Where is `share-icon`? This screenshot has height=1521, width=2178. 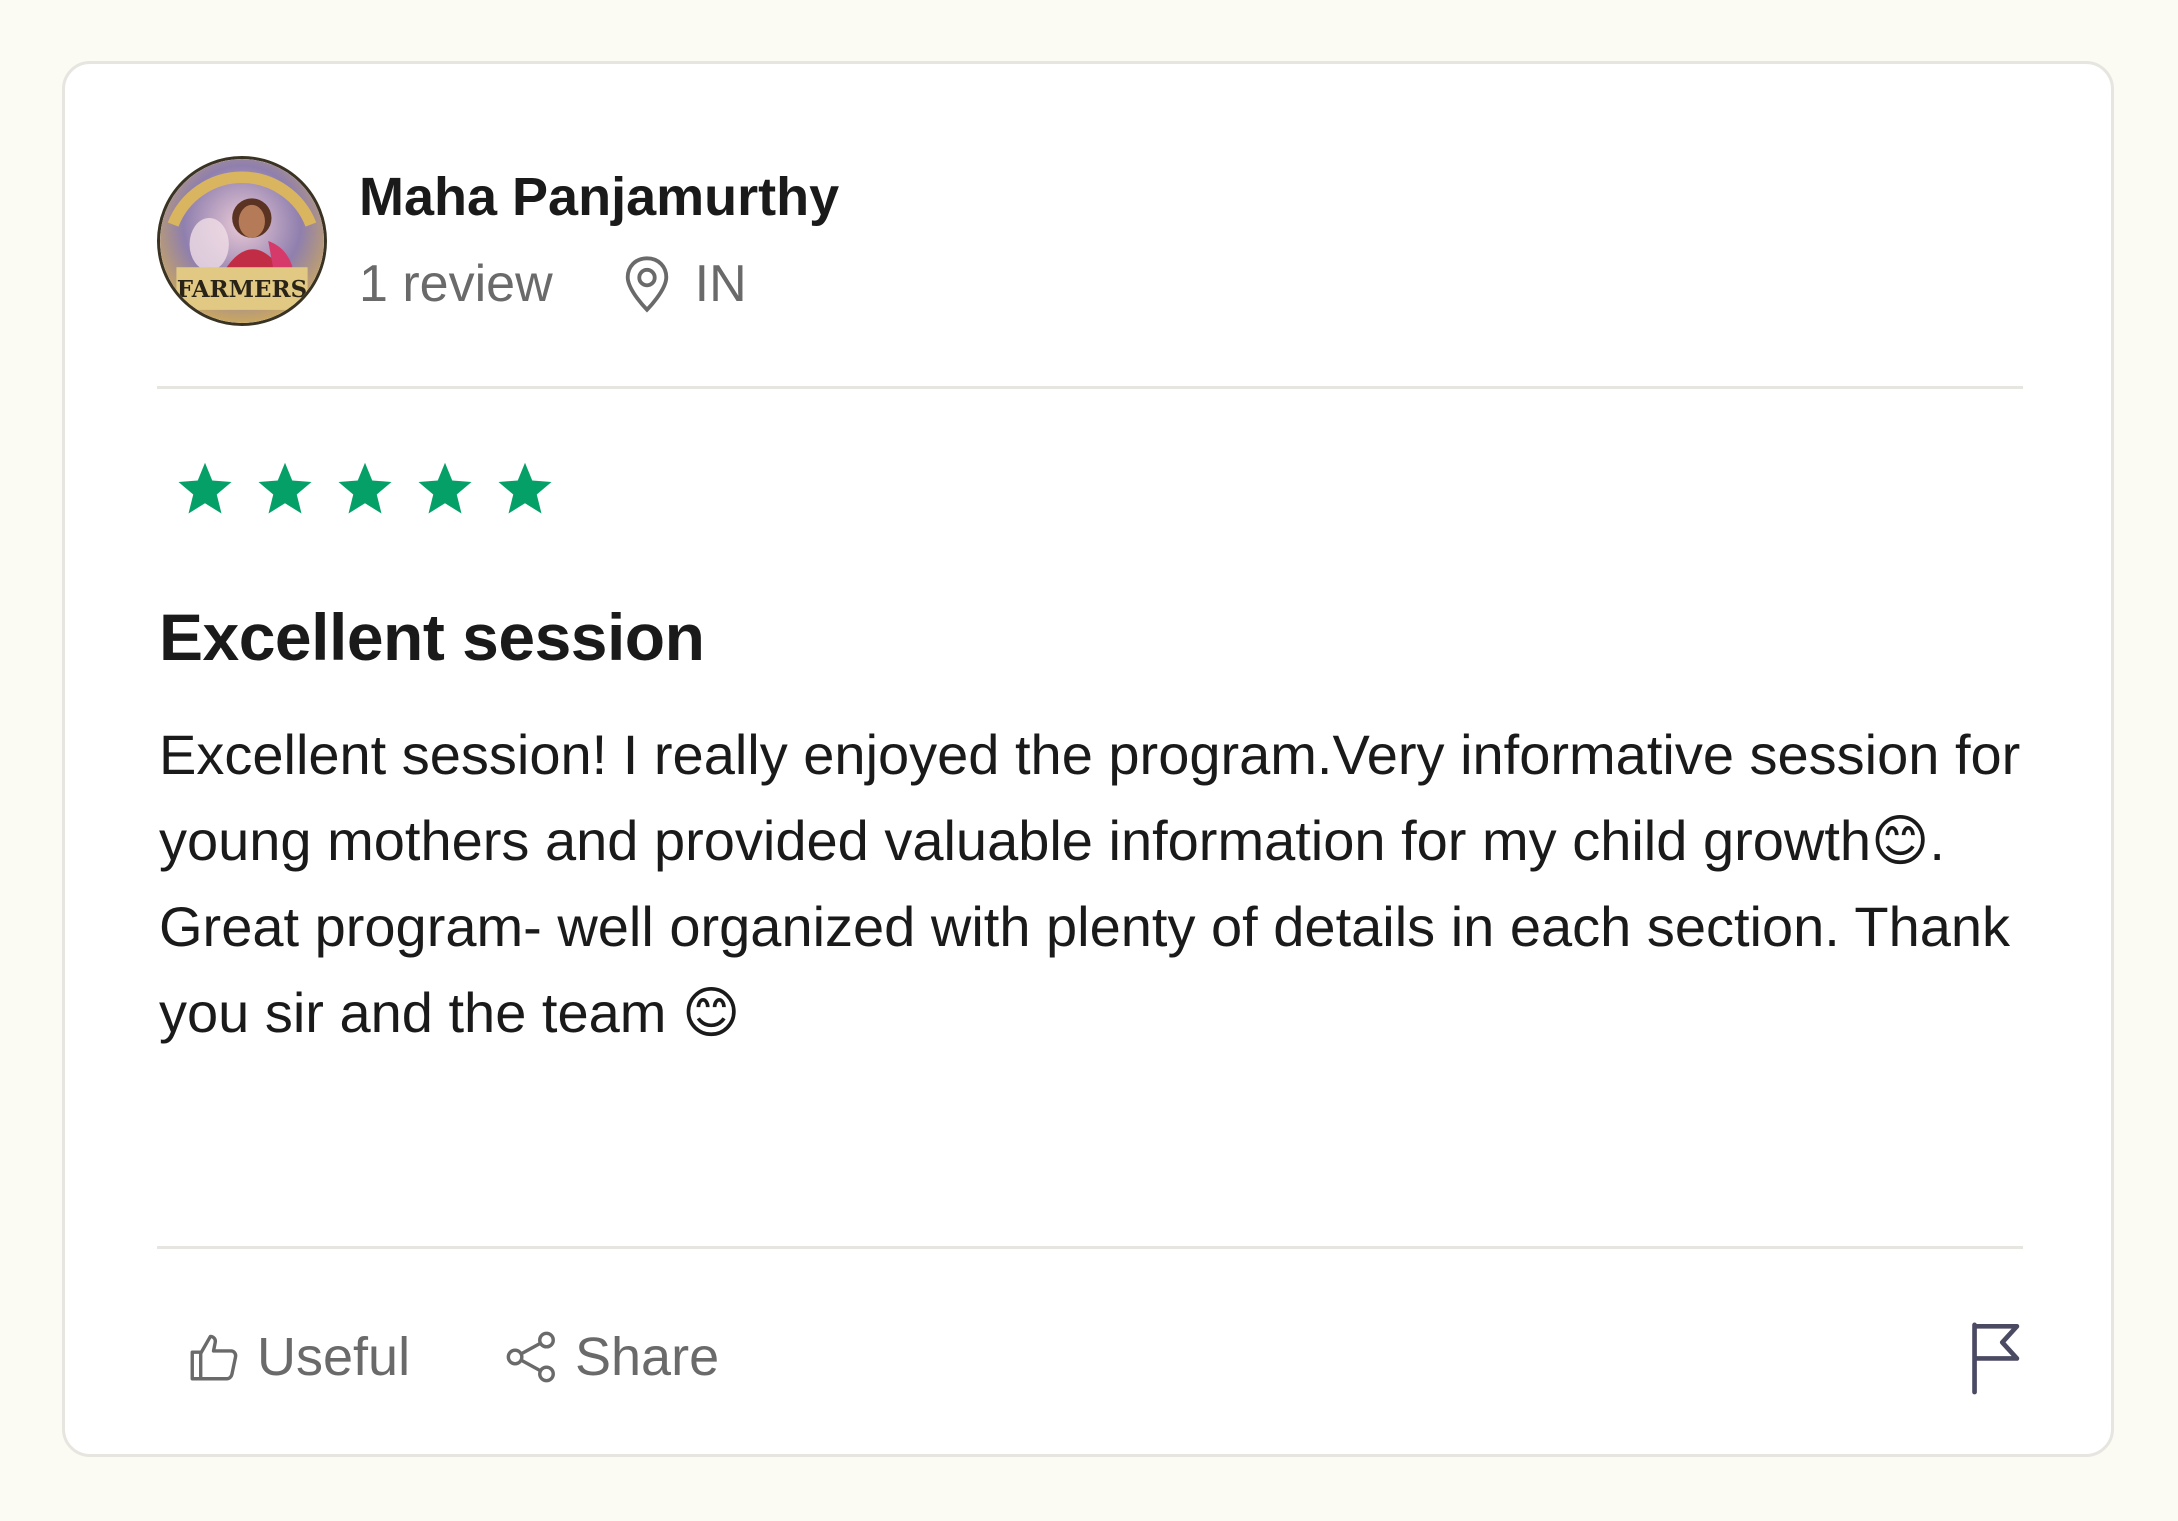
share-icon is located at coordinates (530, 1357).